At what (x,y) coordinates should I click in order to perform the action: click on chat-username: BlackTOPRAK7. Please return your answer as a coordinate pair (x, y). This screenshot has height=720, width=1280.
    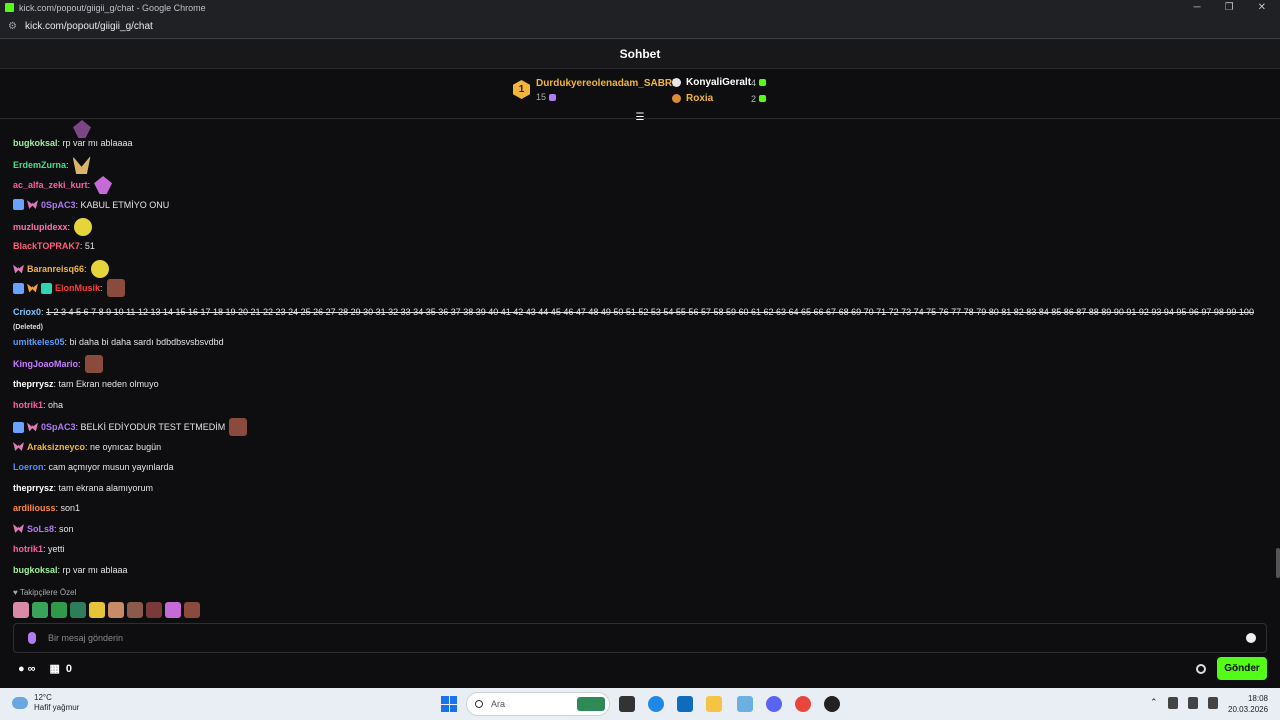
    Looking at the image, I should click on (46, 246).